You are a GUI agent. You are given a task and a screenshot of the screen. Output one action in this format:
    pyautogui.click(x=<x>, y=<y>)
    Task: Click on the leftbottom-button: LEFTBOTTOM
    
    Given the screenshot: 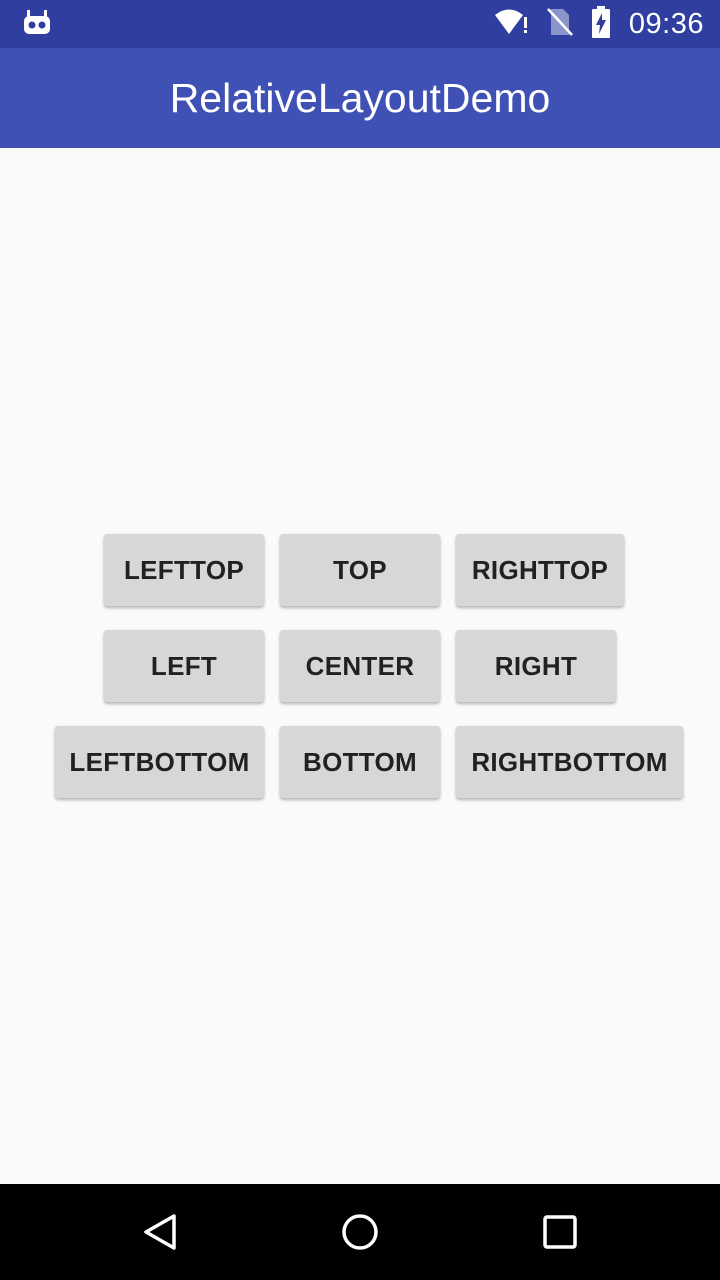 What is the action you would take?
    pyautogui.click(x=159, y=762)
    